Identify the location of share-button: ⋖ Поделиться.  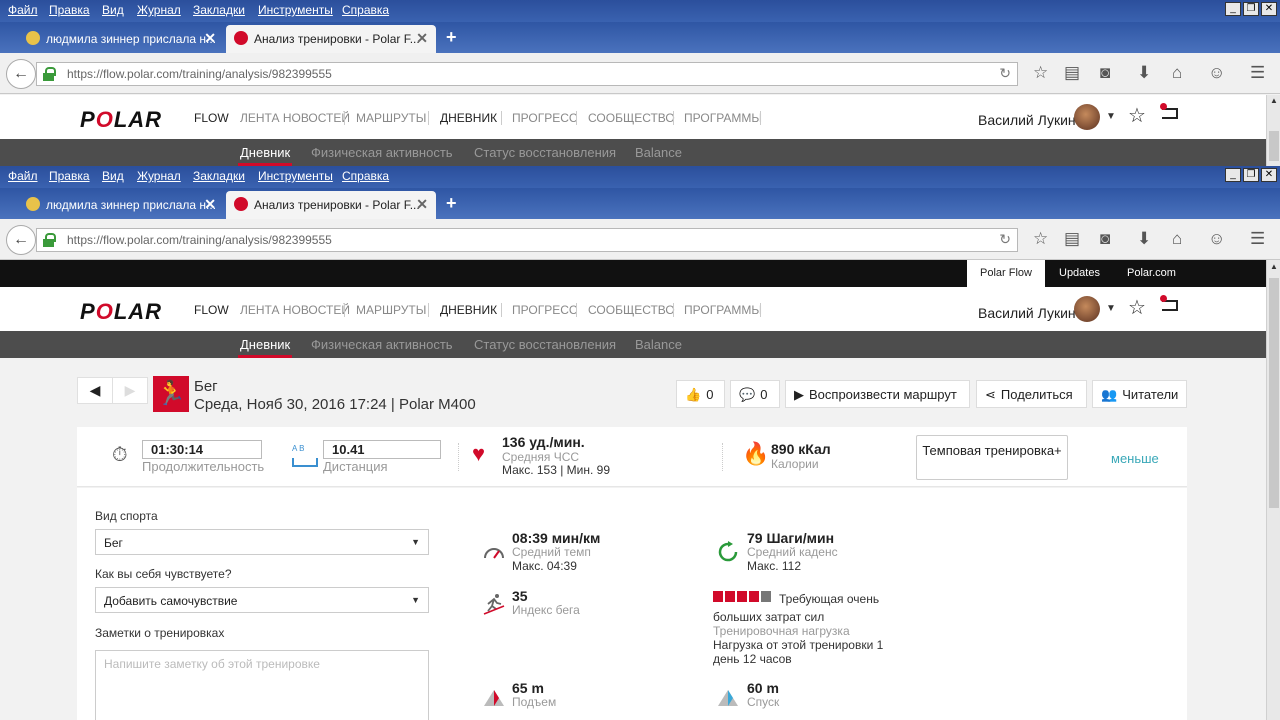
(1031, 394).